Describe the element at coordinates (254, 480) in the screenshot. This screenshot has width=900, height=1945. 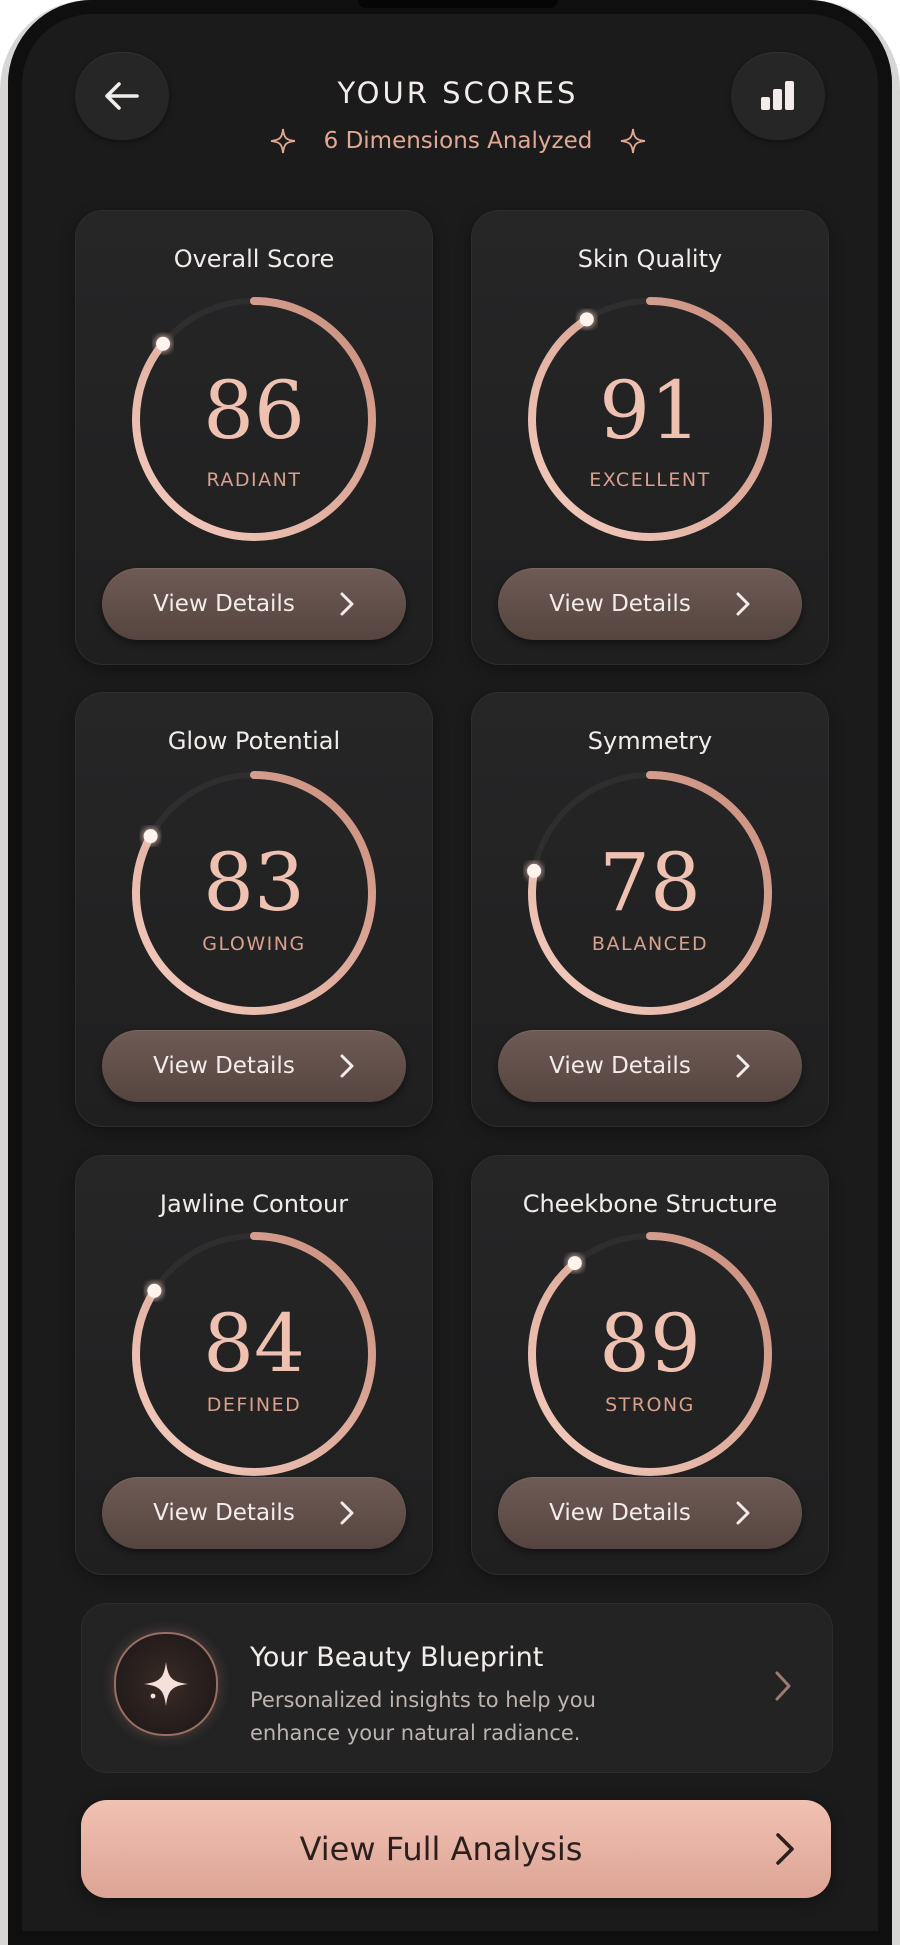
I see `score-label: RADIANT` at that location.